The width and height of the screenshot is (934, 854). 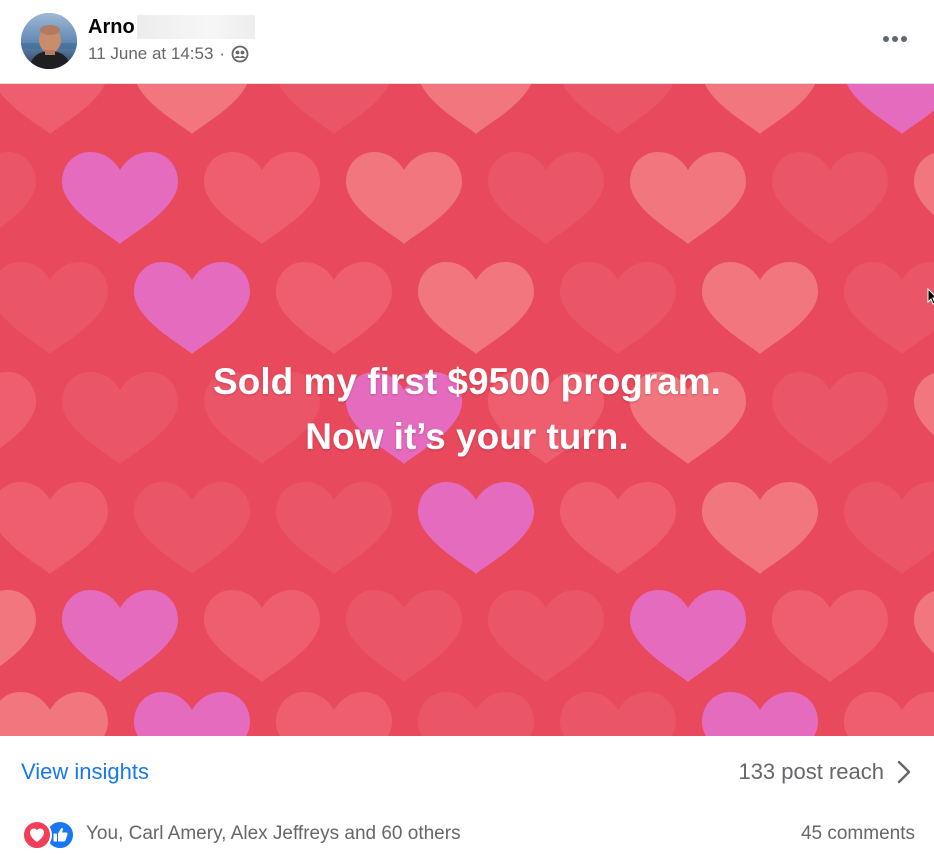 What do you see at coordinates (467, 771) in the screenshot?
I see `insights-row: View insights 133 post reach` at bounding box center [467, 771].